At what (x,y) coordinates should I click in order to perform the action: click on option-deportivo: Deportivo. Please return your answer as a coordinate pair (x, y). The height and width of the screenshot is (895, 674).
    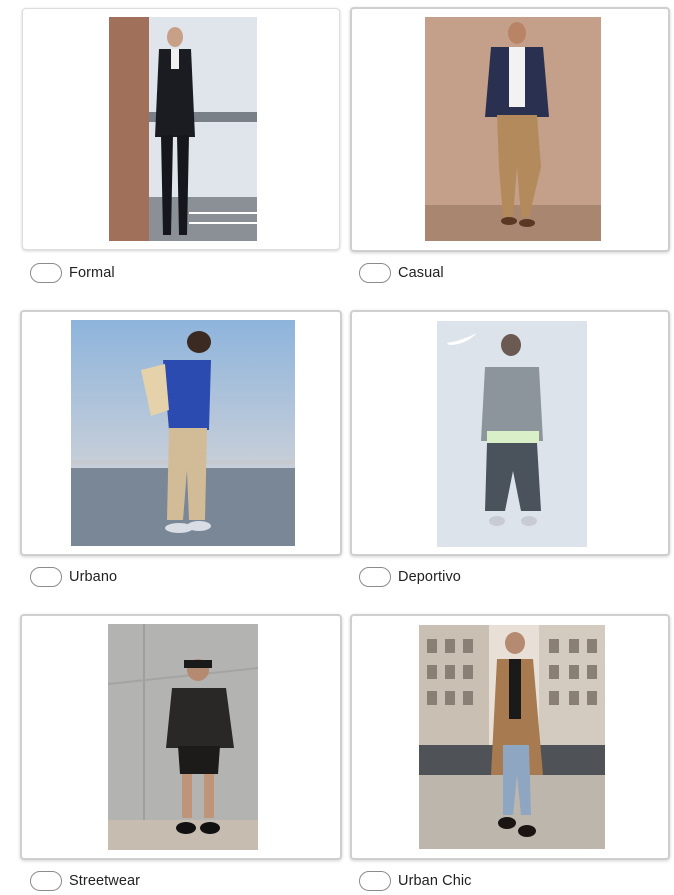
    Looking at the image, I should click on (410, 577).